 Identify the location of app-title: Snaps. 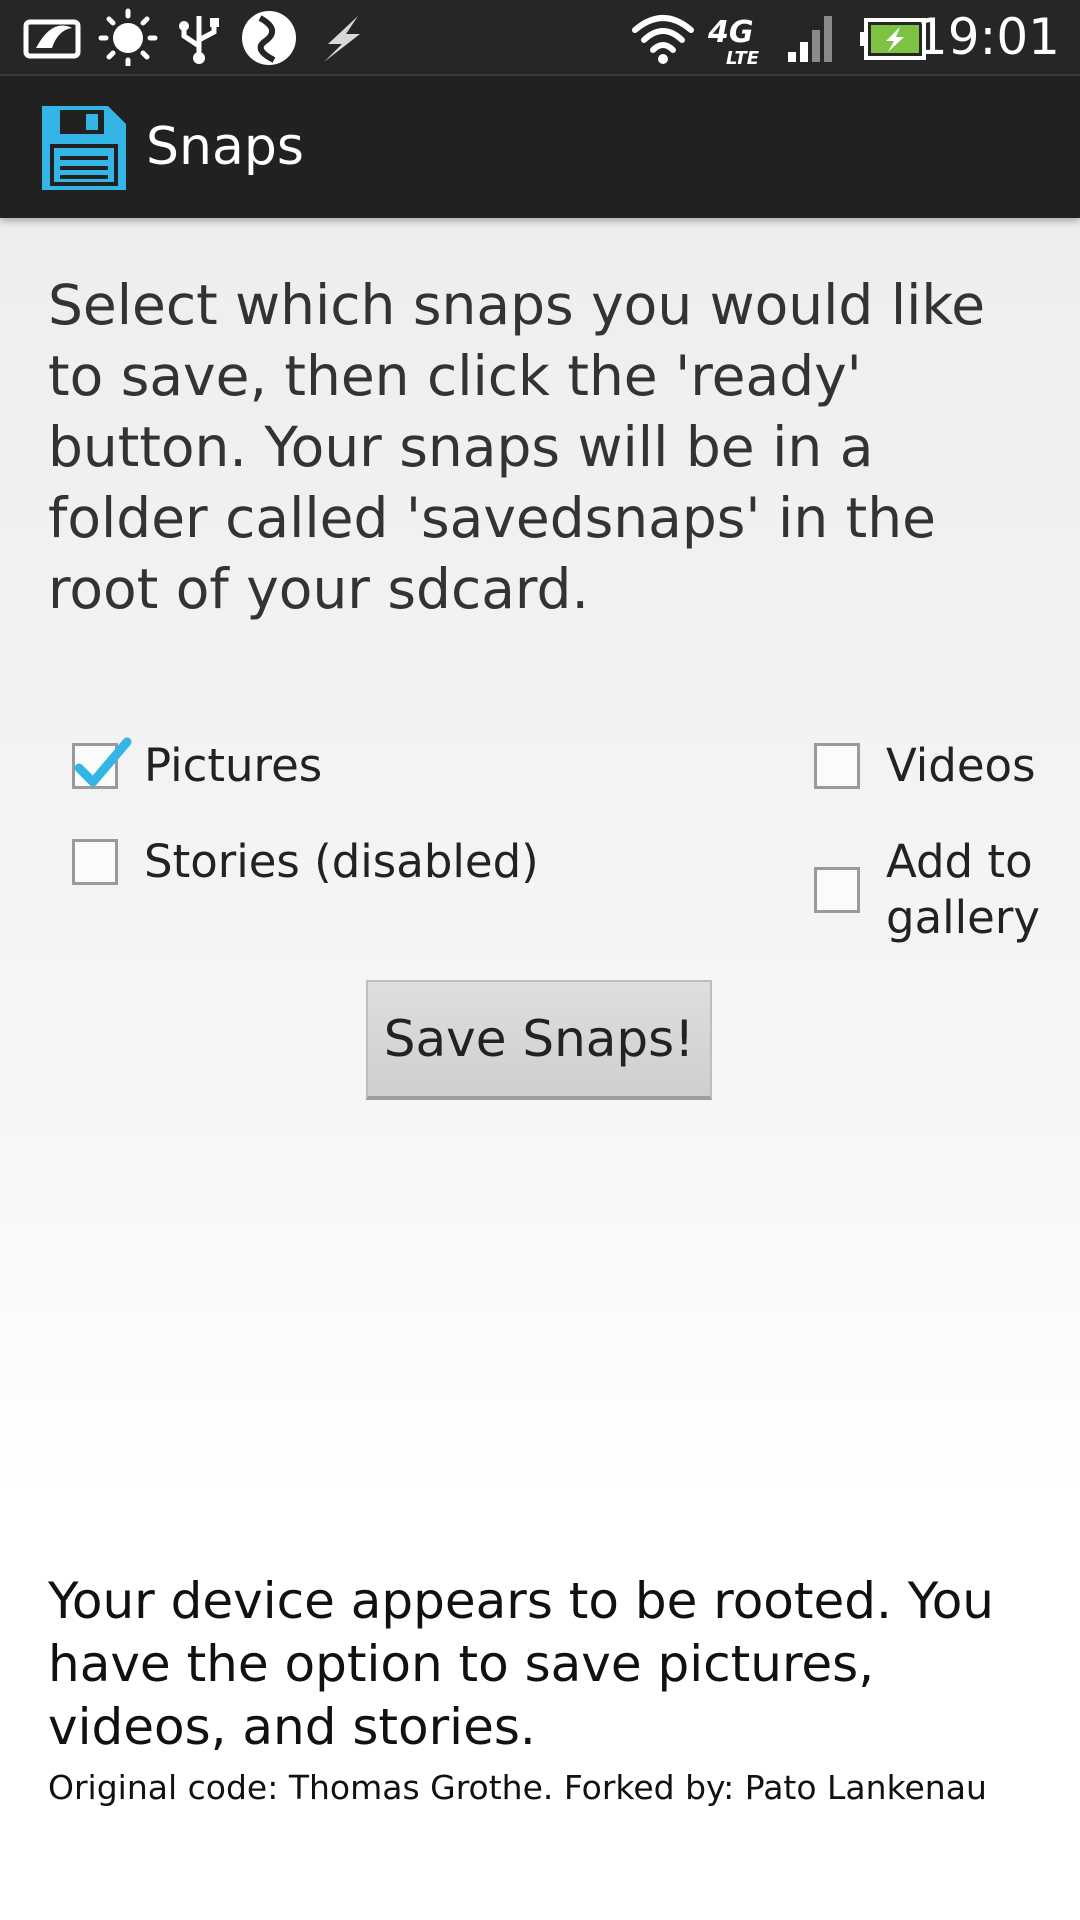
(225, 147).